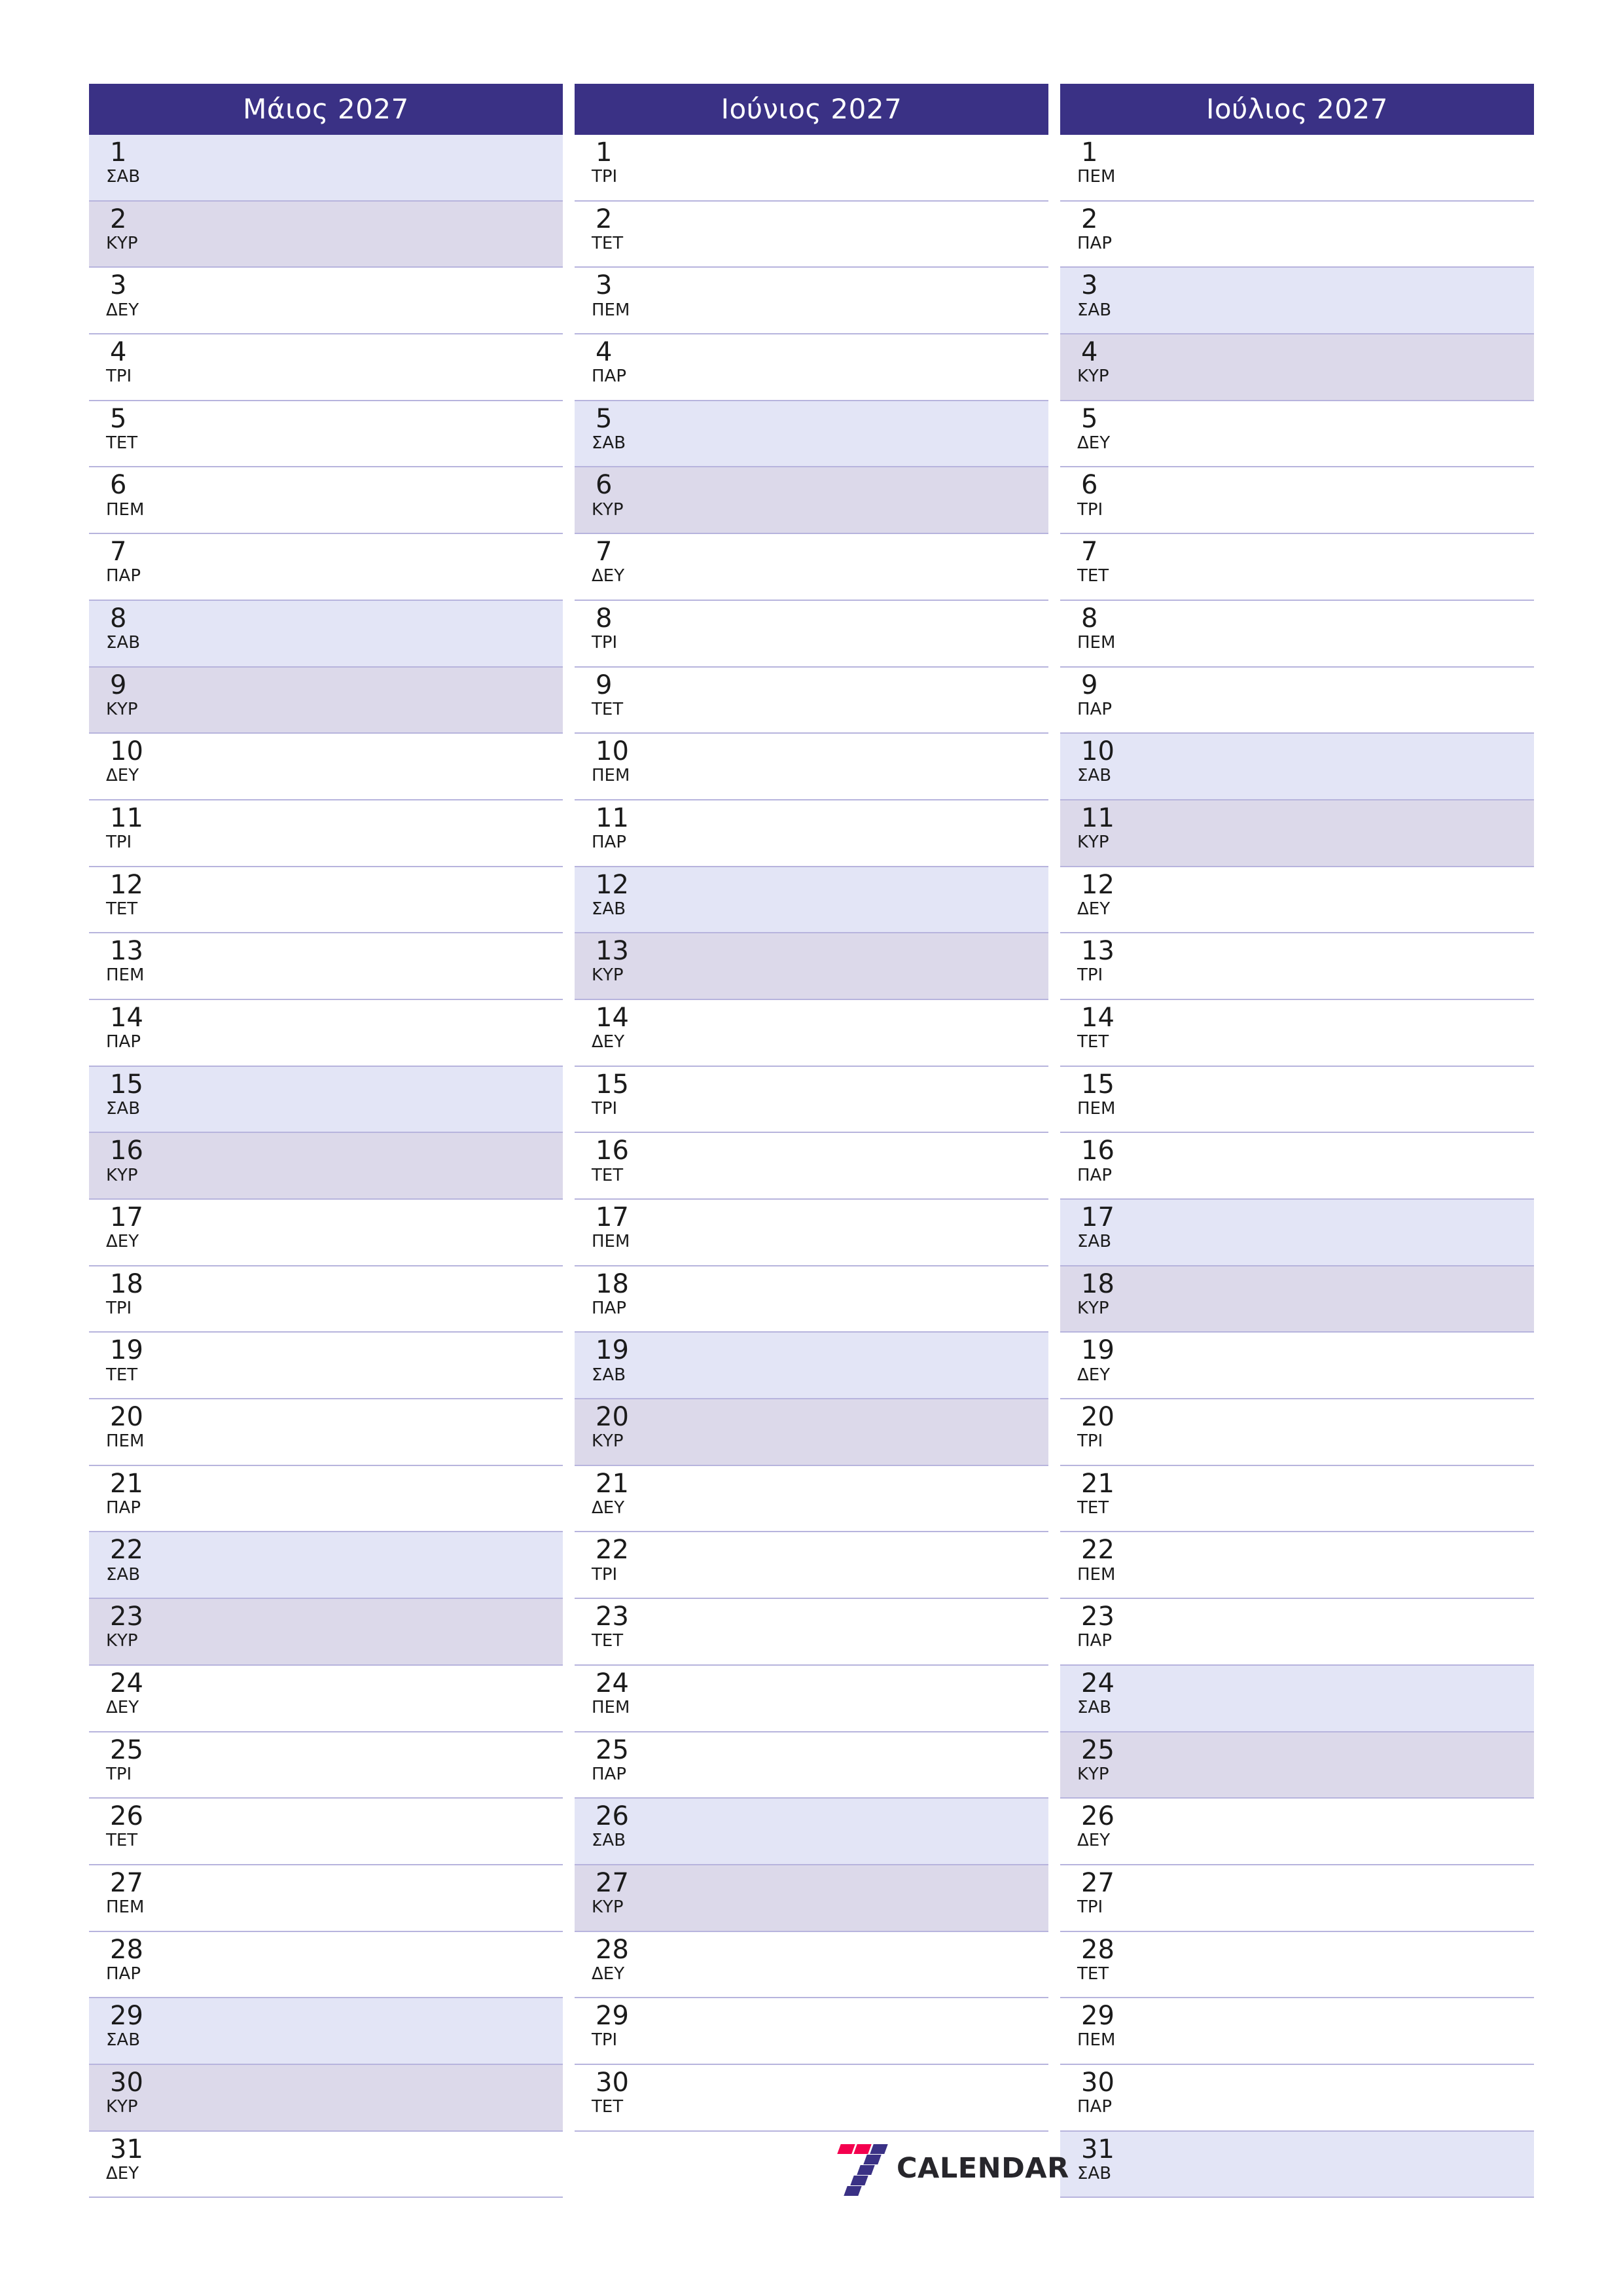 Image resolution: width=1623 pixels, height=2296 pixels. I want to click on day-row: 3 ΠΕΜ, so click(811, 301).